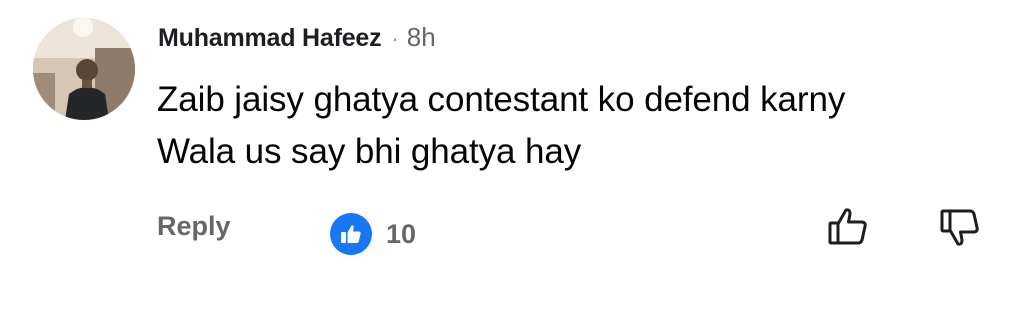 The image size is (1024, 311). Describe the element at coordinates (373, 234) in the screenshot. I see `reactions-summary: 10` at that location.